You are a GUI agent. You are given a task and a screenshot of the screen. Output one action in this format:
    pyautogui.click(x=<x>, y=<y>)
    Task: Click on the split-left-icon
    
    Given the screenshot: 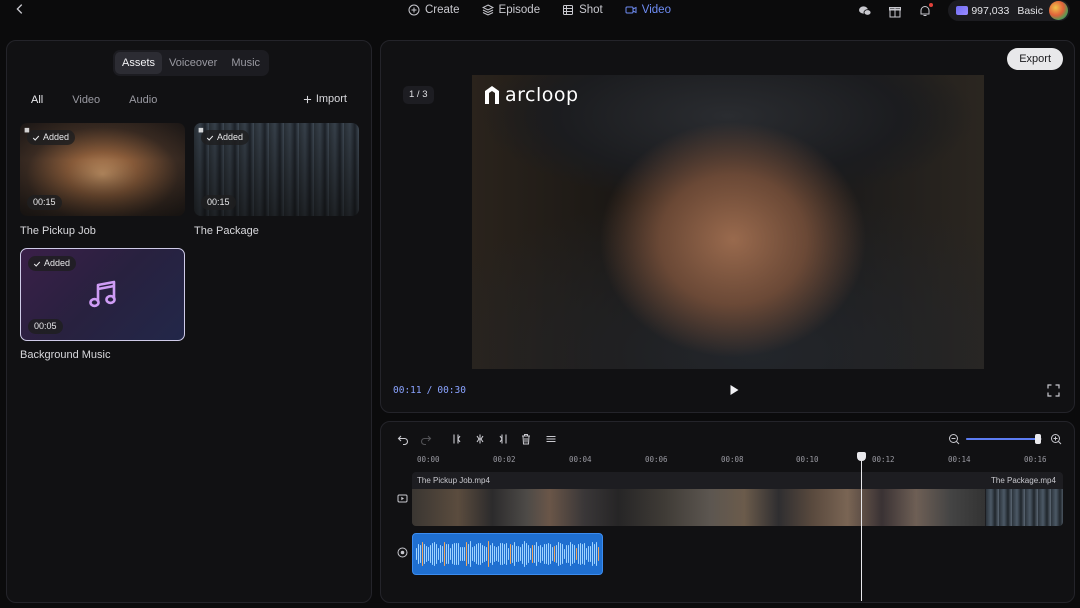 What is the action you would take?
    pyautogui.click(x=457, y=439)
    